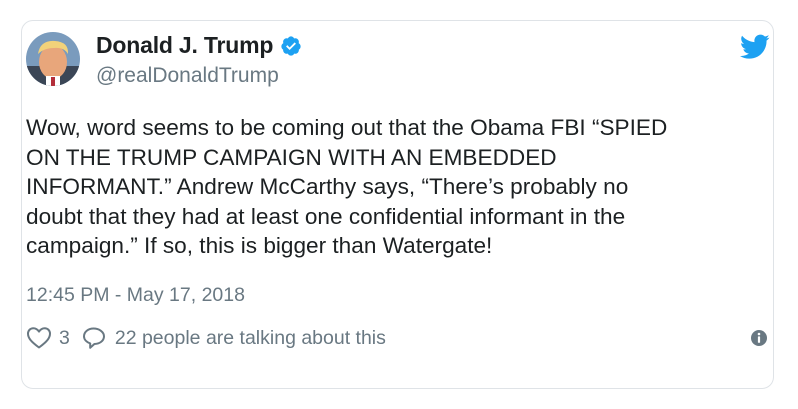 This screenshot has width=798, height=409. I want to click on tweet-actions: 3 22 people are talking about this, so click(206, 338).